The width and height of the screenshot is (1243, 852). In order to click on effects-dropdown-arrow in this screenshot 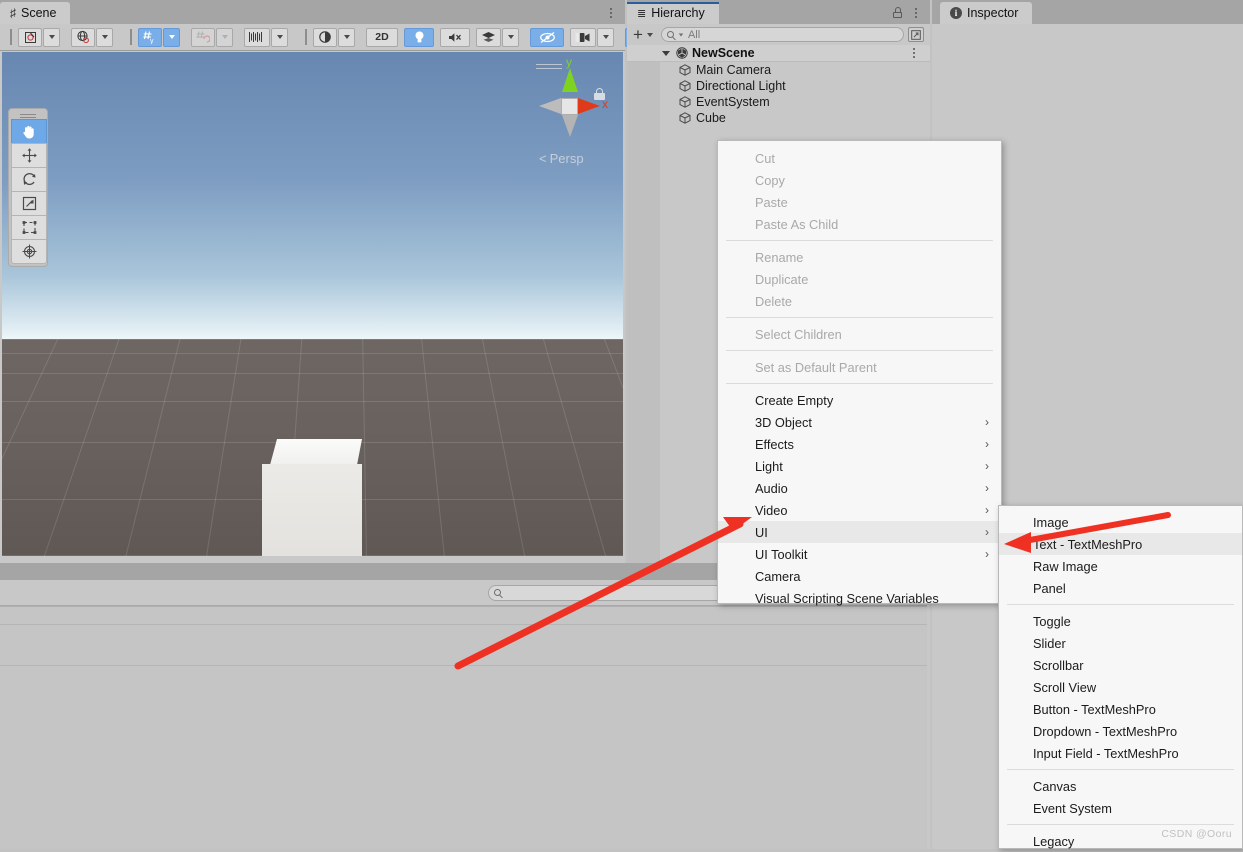, I will do `click(510, 37)`.